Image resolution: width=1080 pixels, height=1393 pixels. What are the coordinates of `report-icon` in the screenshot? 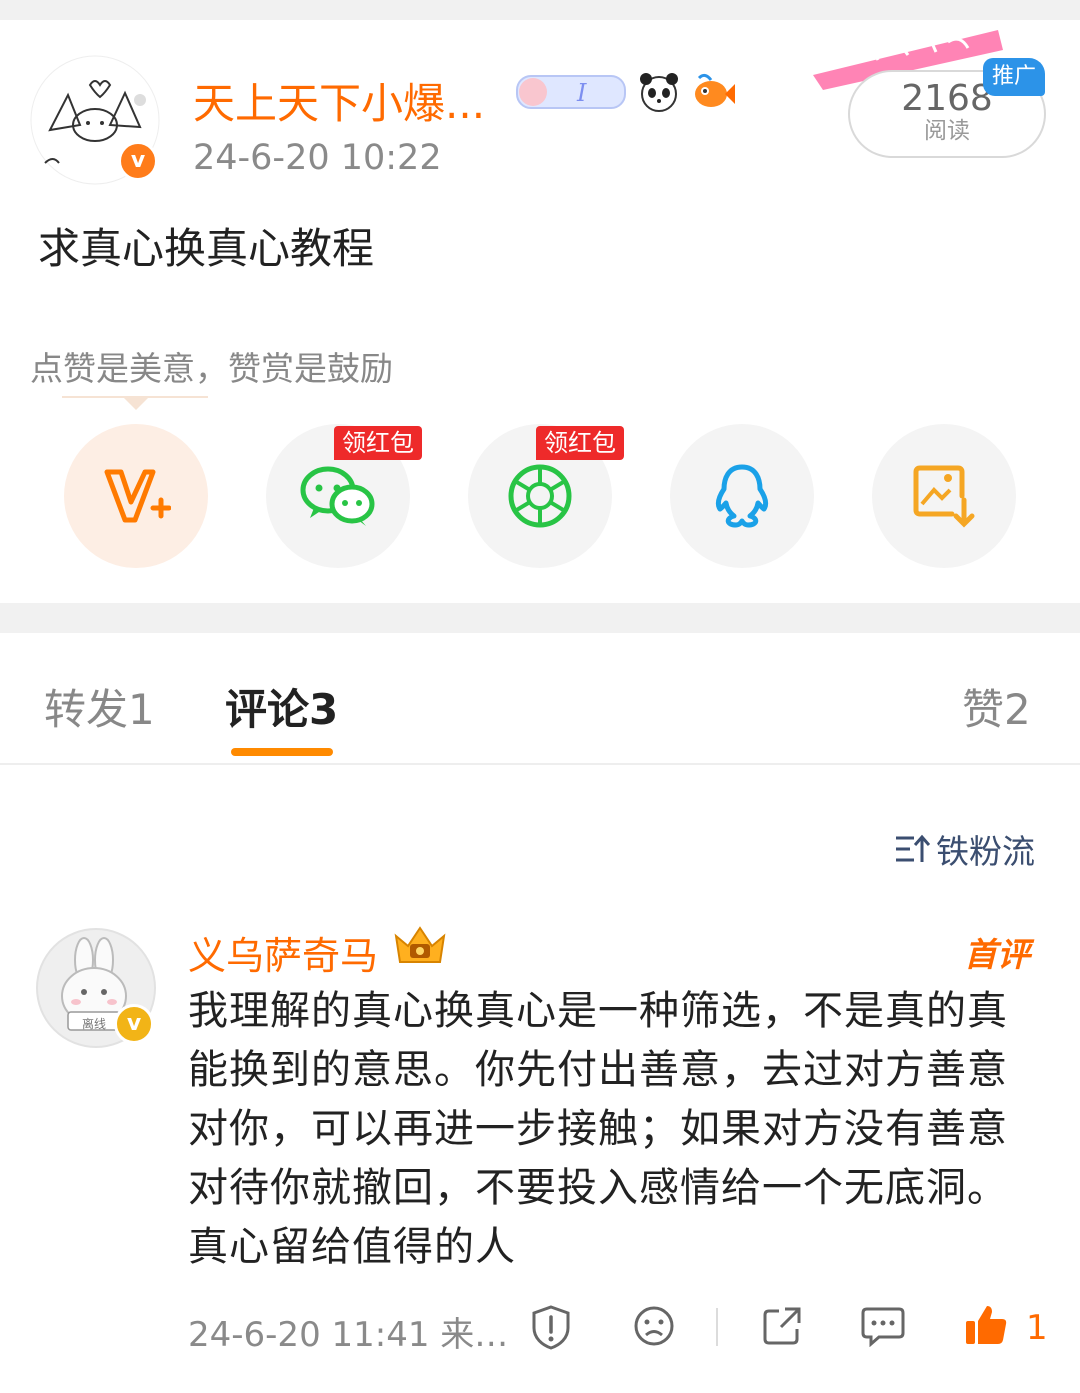 It's located at (551, 1327).